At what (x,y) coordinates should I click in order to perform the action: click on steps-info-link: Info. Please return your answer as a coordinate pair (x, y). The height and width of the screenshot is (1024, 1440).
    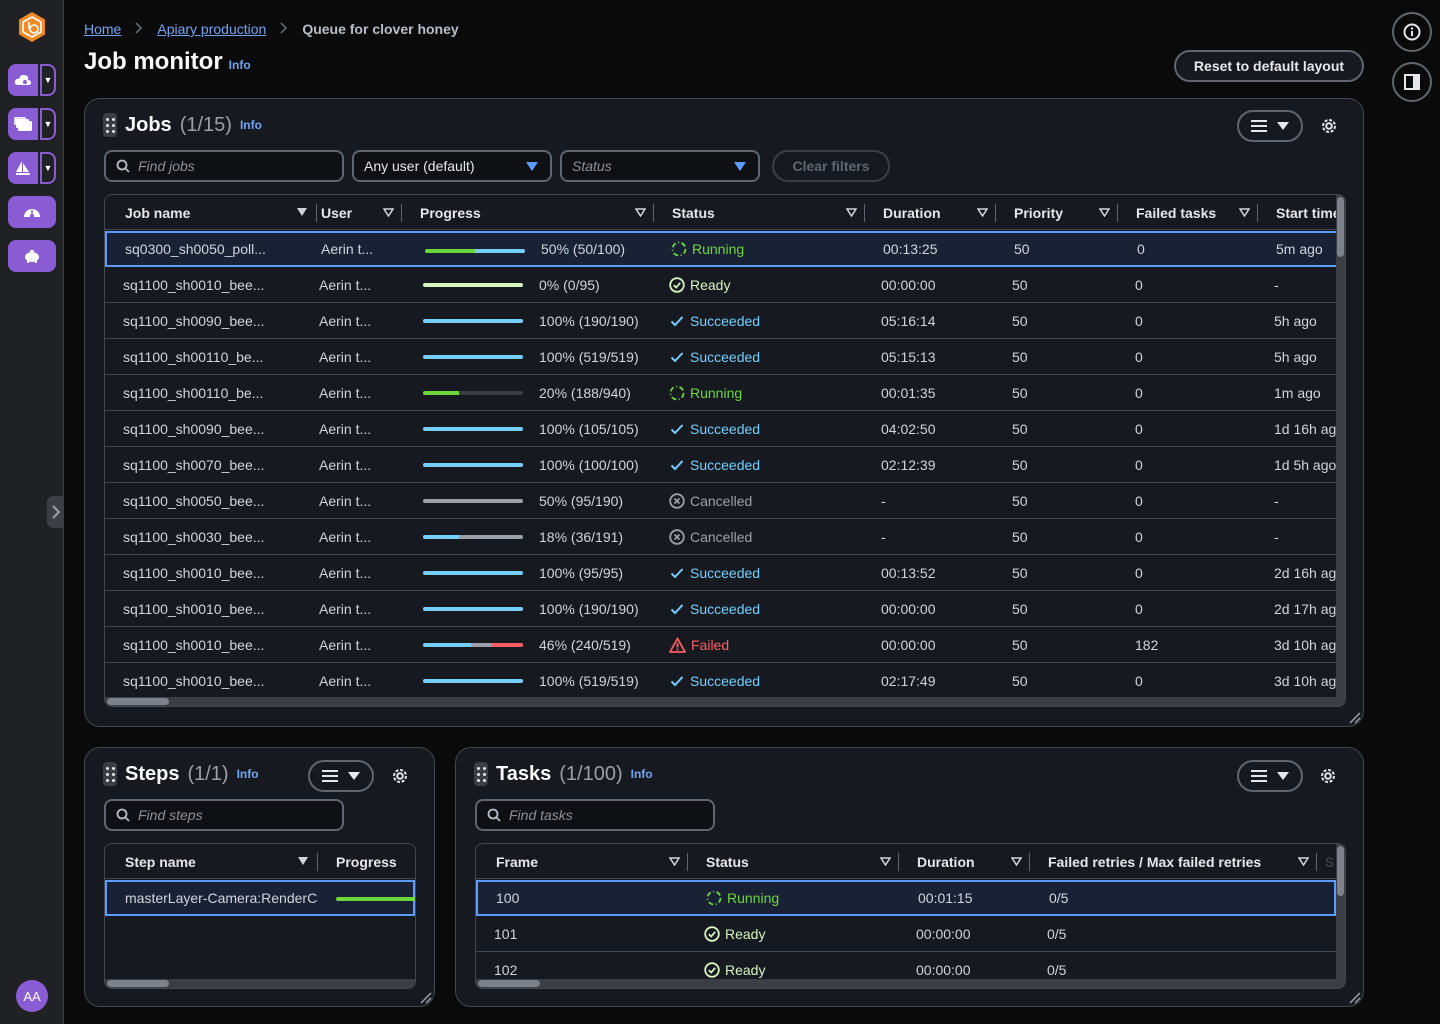
    Looking at the image, I should click on (248, 774).